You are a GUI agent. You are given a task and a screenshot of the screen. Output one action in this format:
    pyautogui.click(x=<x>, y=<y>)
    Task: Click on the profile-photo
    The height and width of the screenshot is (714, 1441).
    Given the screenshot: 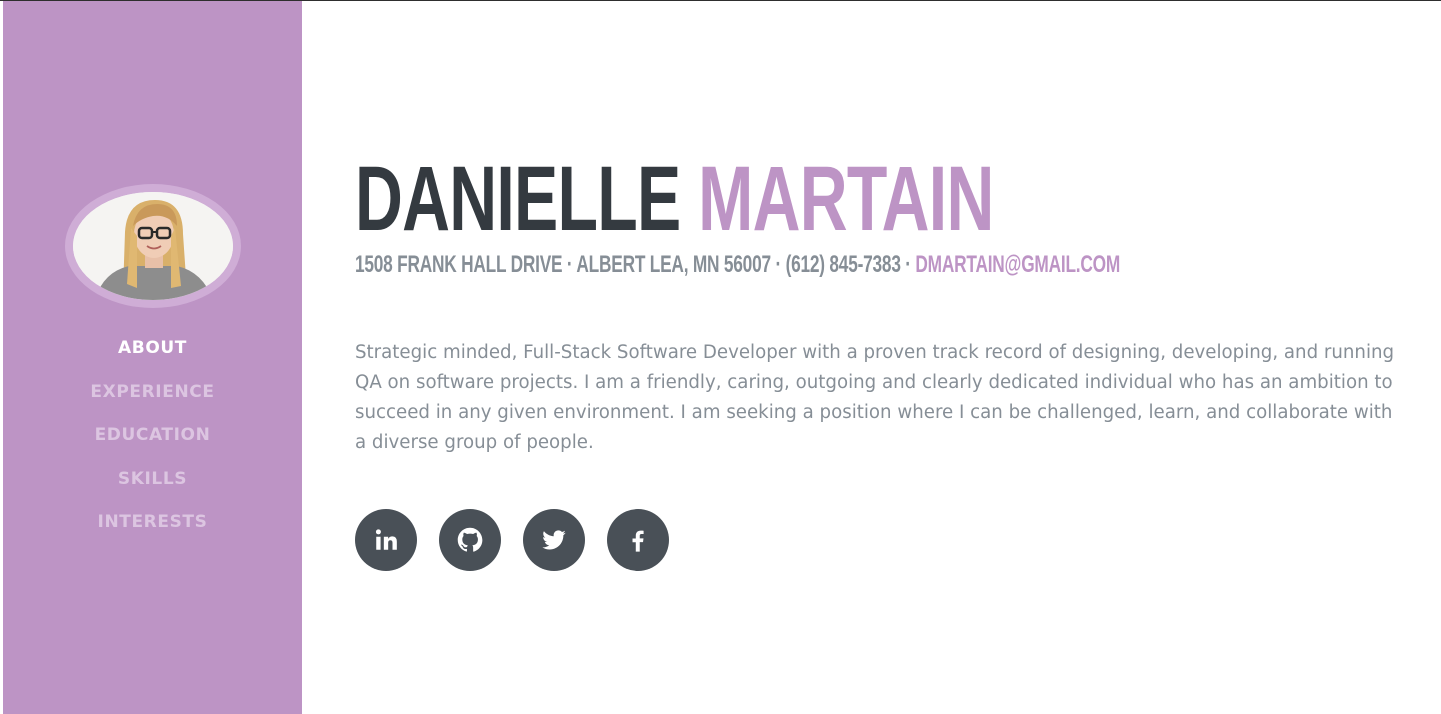 What is the action you would take?
    pyautogui.click(x=153, y=246)
    